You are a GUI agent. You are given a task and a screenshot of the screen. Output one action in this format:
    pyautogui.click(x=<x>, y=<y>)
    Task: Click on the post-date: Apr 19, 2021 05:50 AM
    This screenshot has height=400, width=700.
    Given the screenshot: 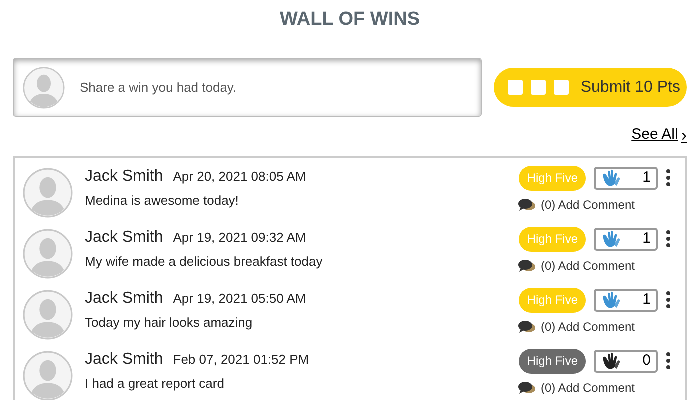 What is the action you would take?
    pyautogui.click(x=239, y=299)
    